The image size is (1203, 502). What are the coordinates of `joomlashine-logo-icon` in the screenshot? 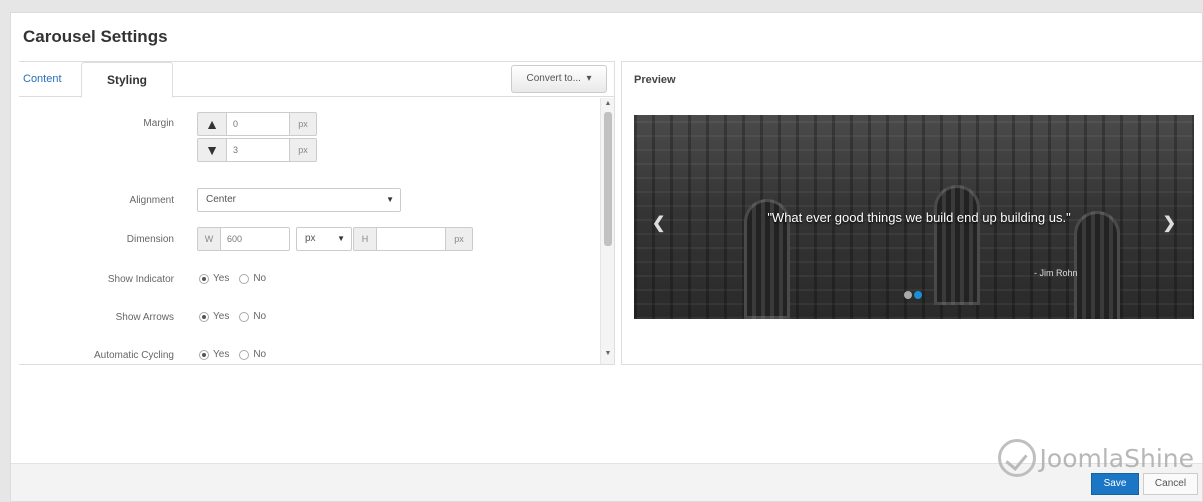 It's located at (1016, 458).